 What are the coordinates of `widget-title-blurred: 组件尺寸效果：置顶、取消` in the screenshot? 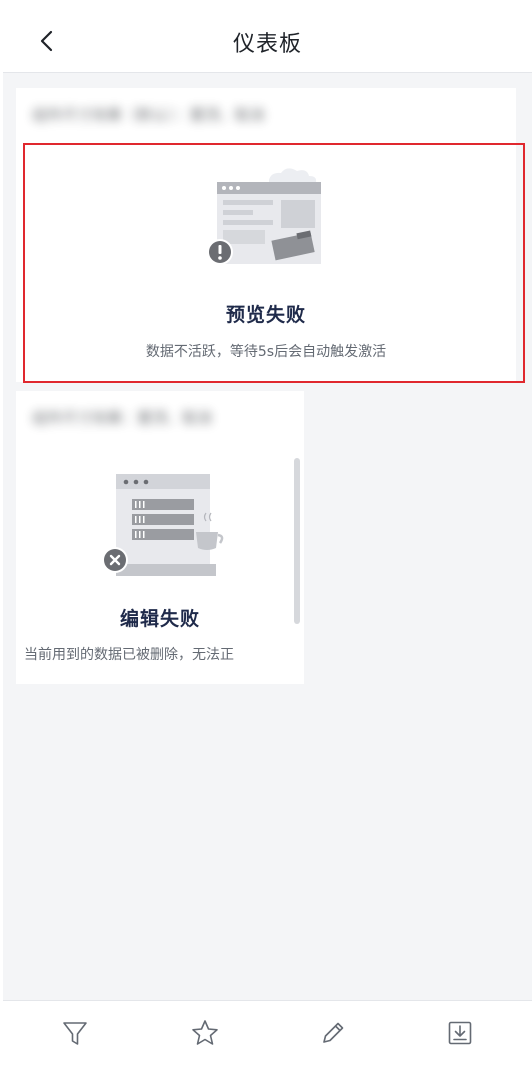 It's located at (122, 418).